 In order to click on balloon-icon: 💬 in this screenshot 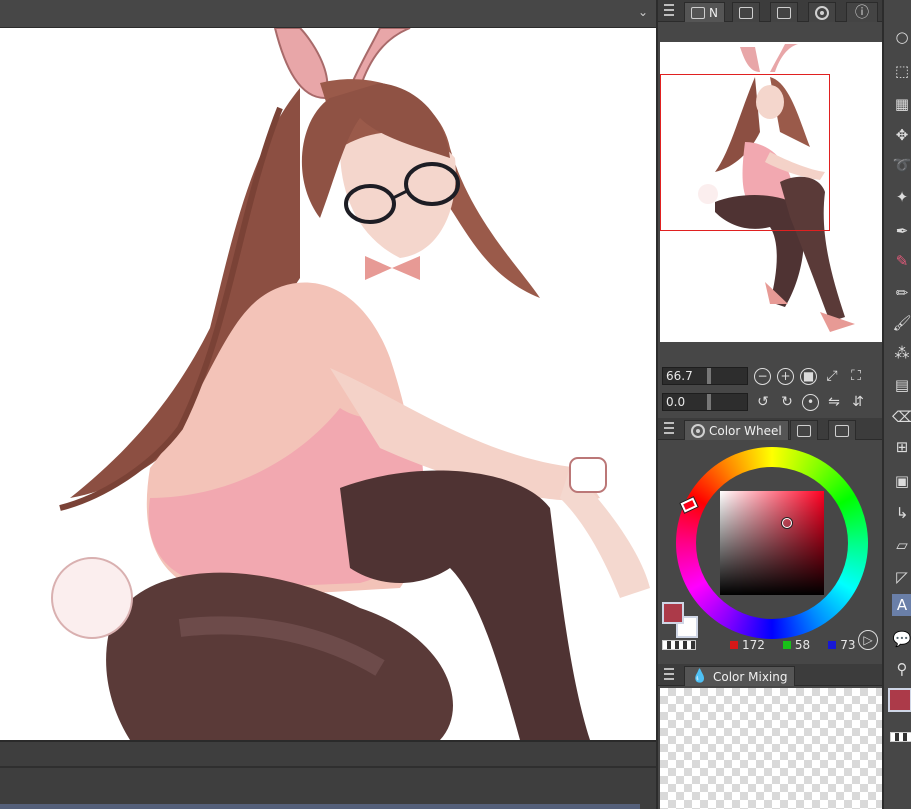, I will do `click(901, 639)`.